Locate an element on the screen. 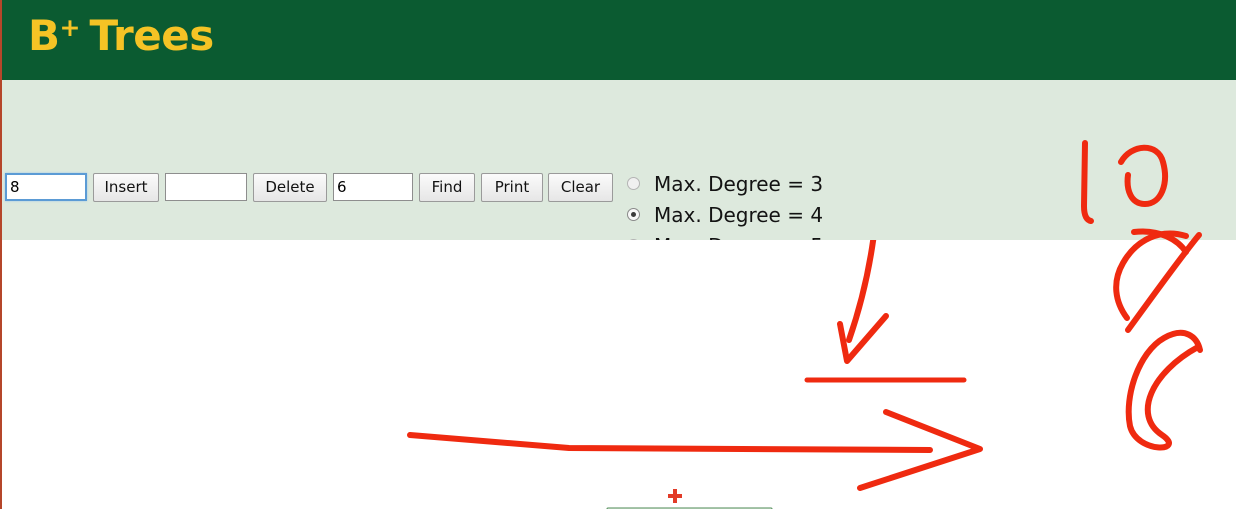  find-button: Find is located at coordinates (447, 187).